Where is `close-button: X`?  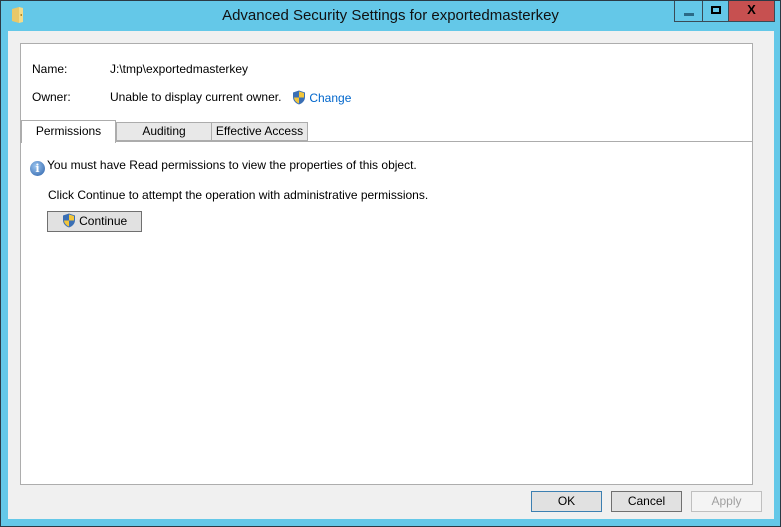 close-button: X is located at coordinates (751, 11).